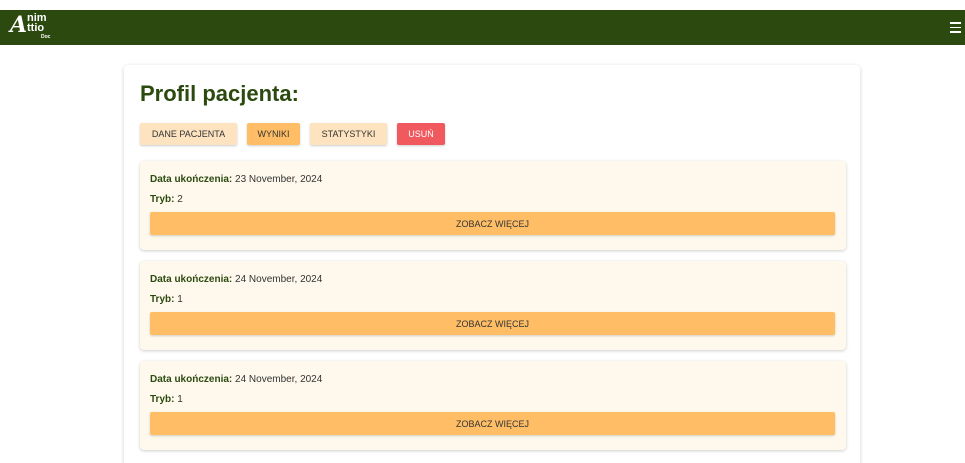  Describe the element at coordinates (19, 25) in the screenshot. I see `logo-letter: A` at that location.